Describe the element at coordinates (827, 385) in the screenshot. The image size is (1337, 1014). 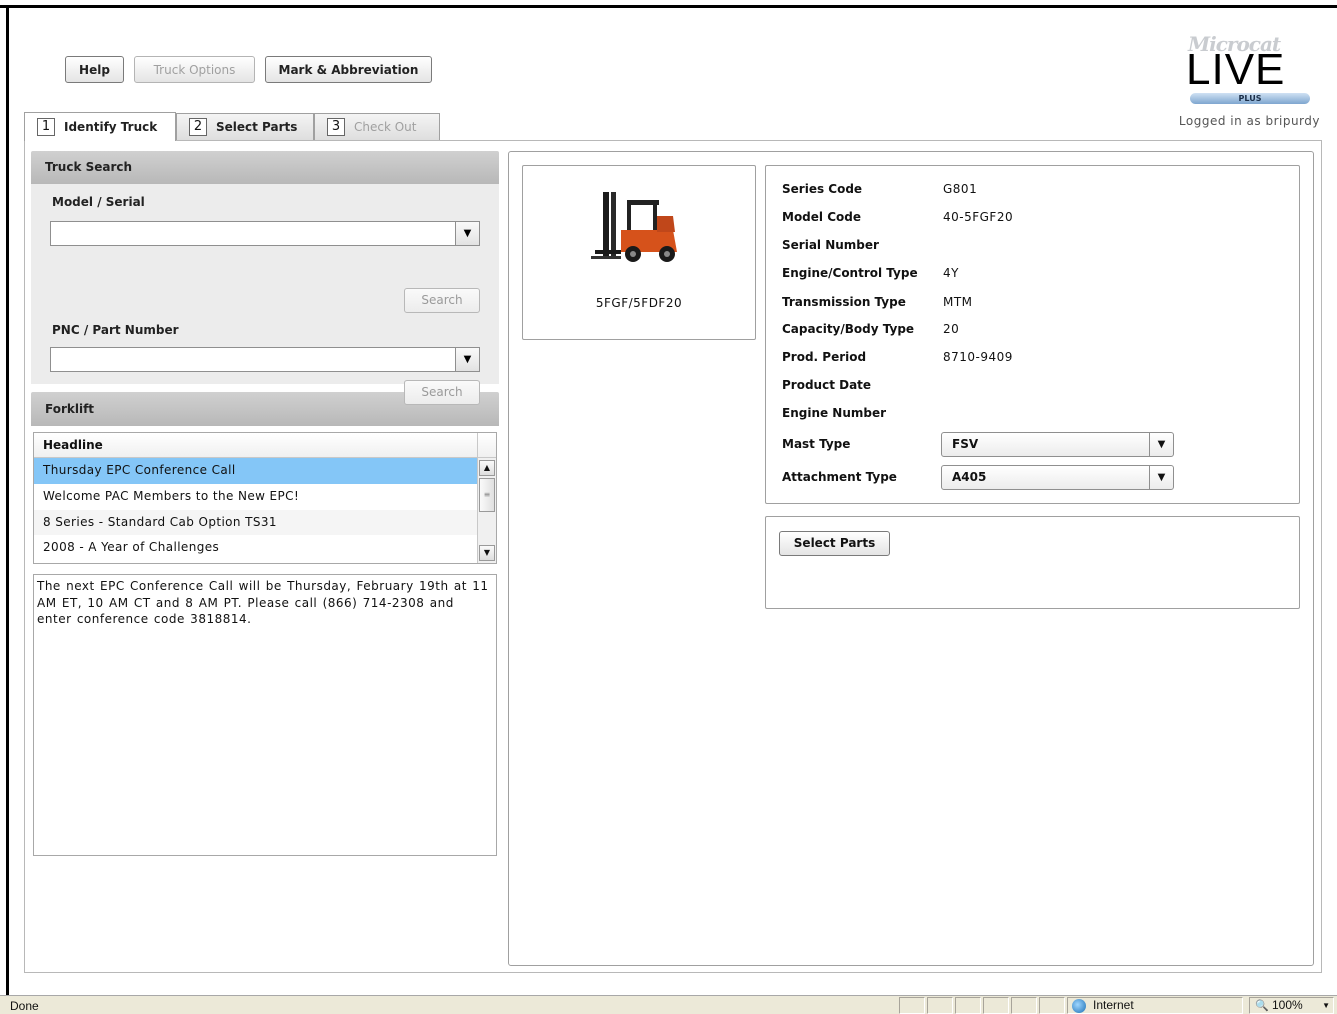
I see `product-date-label: Product Date` at that location.